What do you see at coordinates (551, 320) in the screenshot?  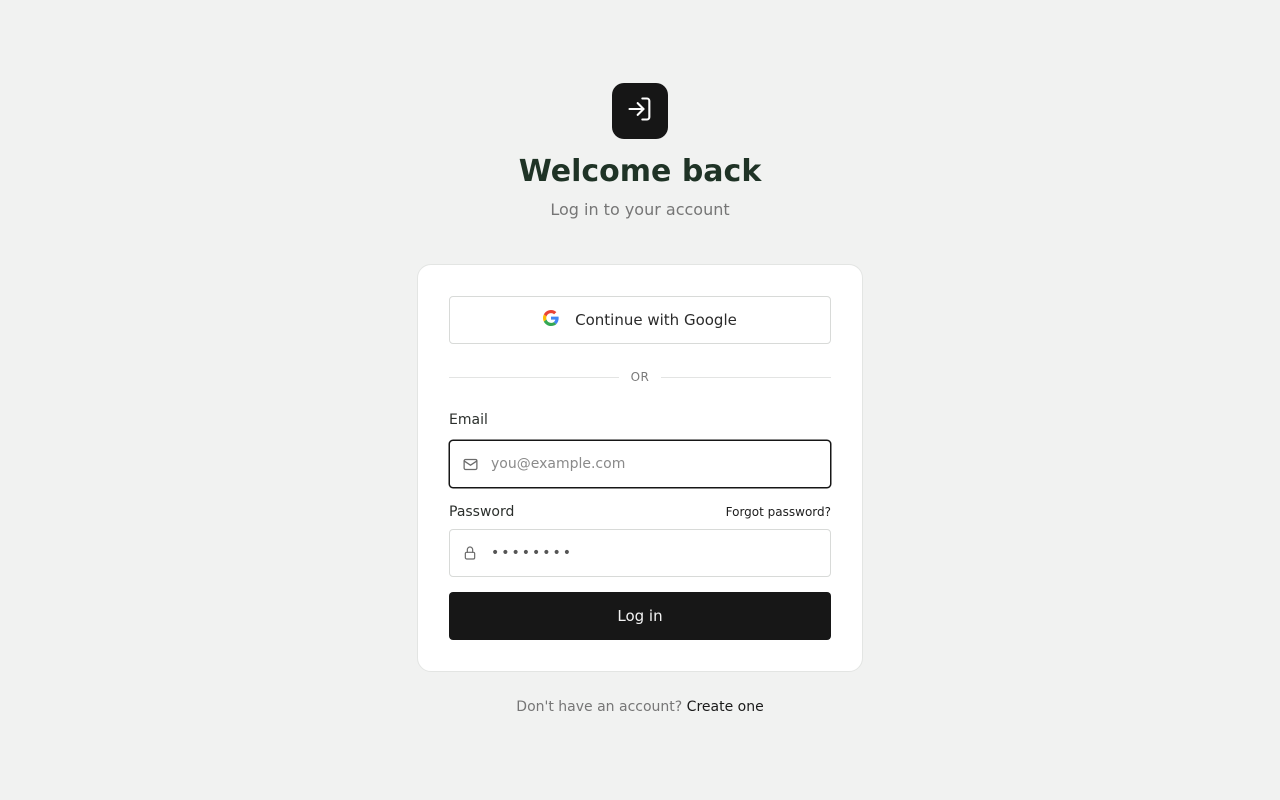 I see `google-g-icon` at bounding box center [551, 320].